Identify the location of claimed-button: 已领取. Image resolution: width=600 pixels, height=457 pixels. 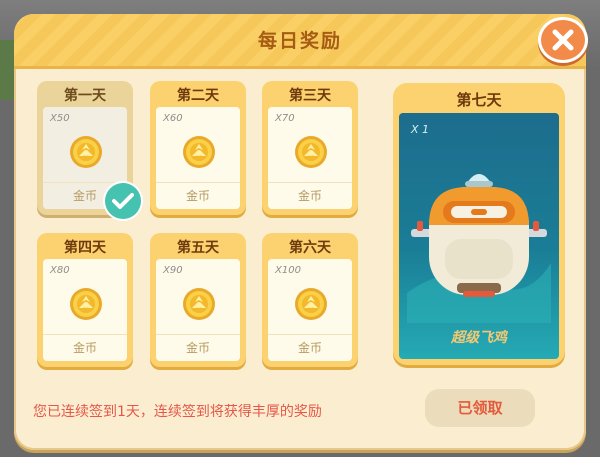
(480, 408).